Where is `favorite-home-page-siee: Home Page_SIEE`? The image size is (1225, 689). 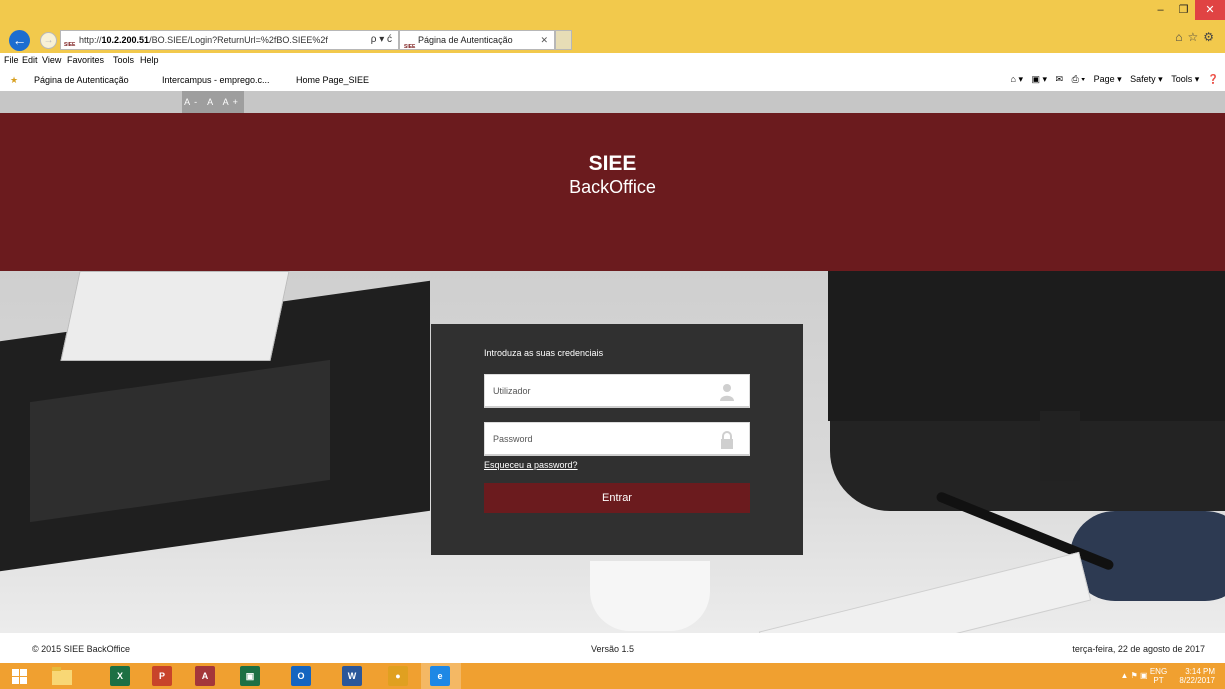 favorite-home-page-siee: Home Page_SIEE is located at coordinates (332, 80).